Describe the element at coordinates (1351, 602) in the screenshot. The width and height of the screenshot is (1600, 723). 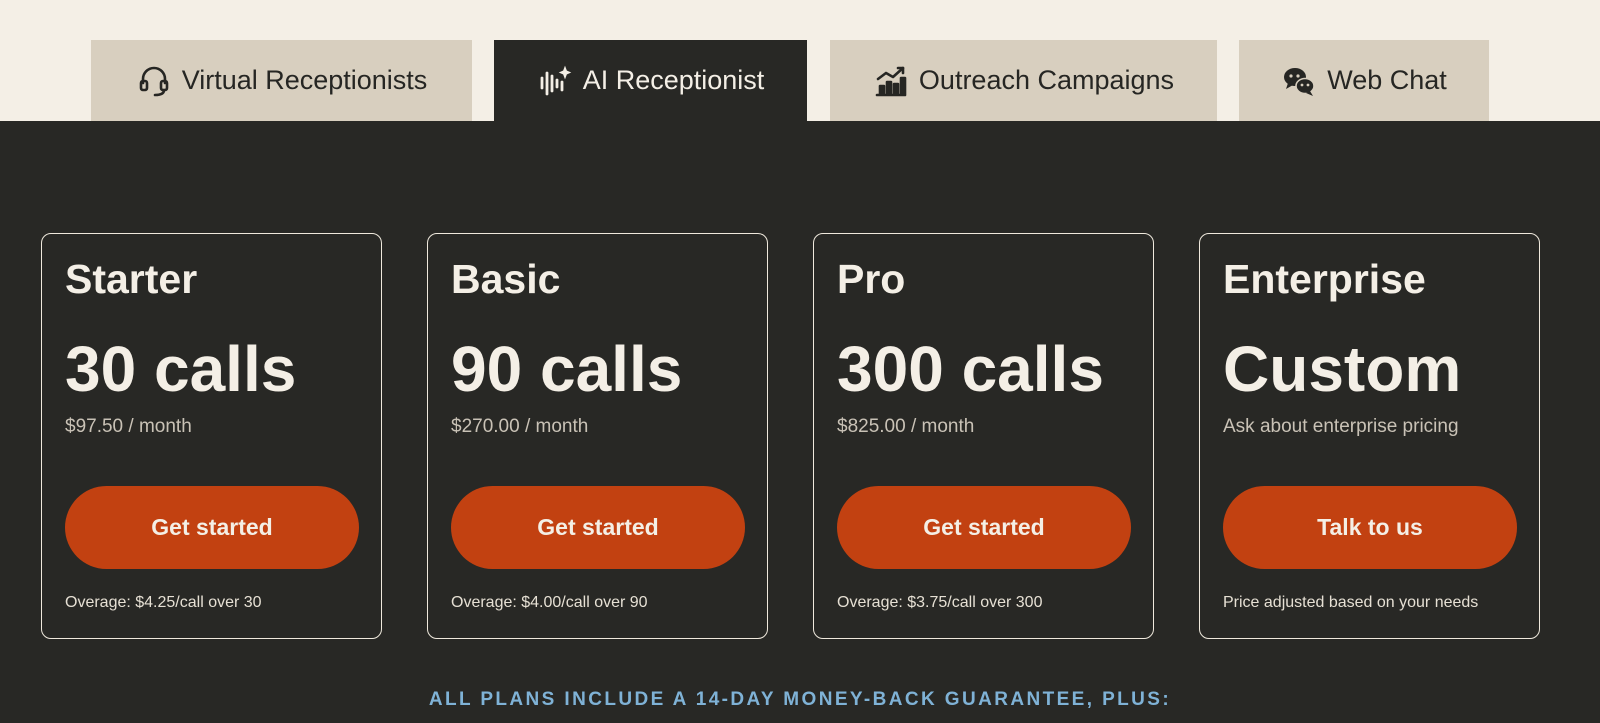
I see `plan-note: Price adjusted based on your needs` at that location.